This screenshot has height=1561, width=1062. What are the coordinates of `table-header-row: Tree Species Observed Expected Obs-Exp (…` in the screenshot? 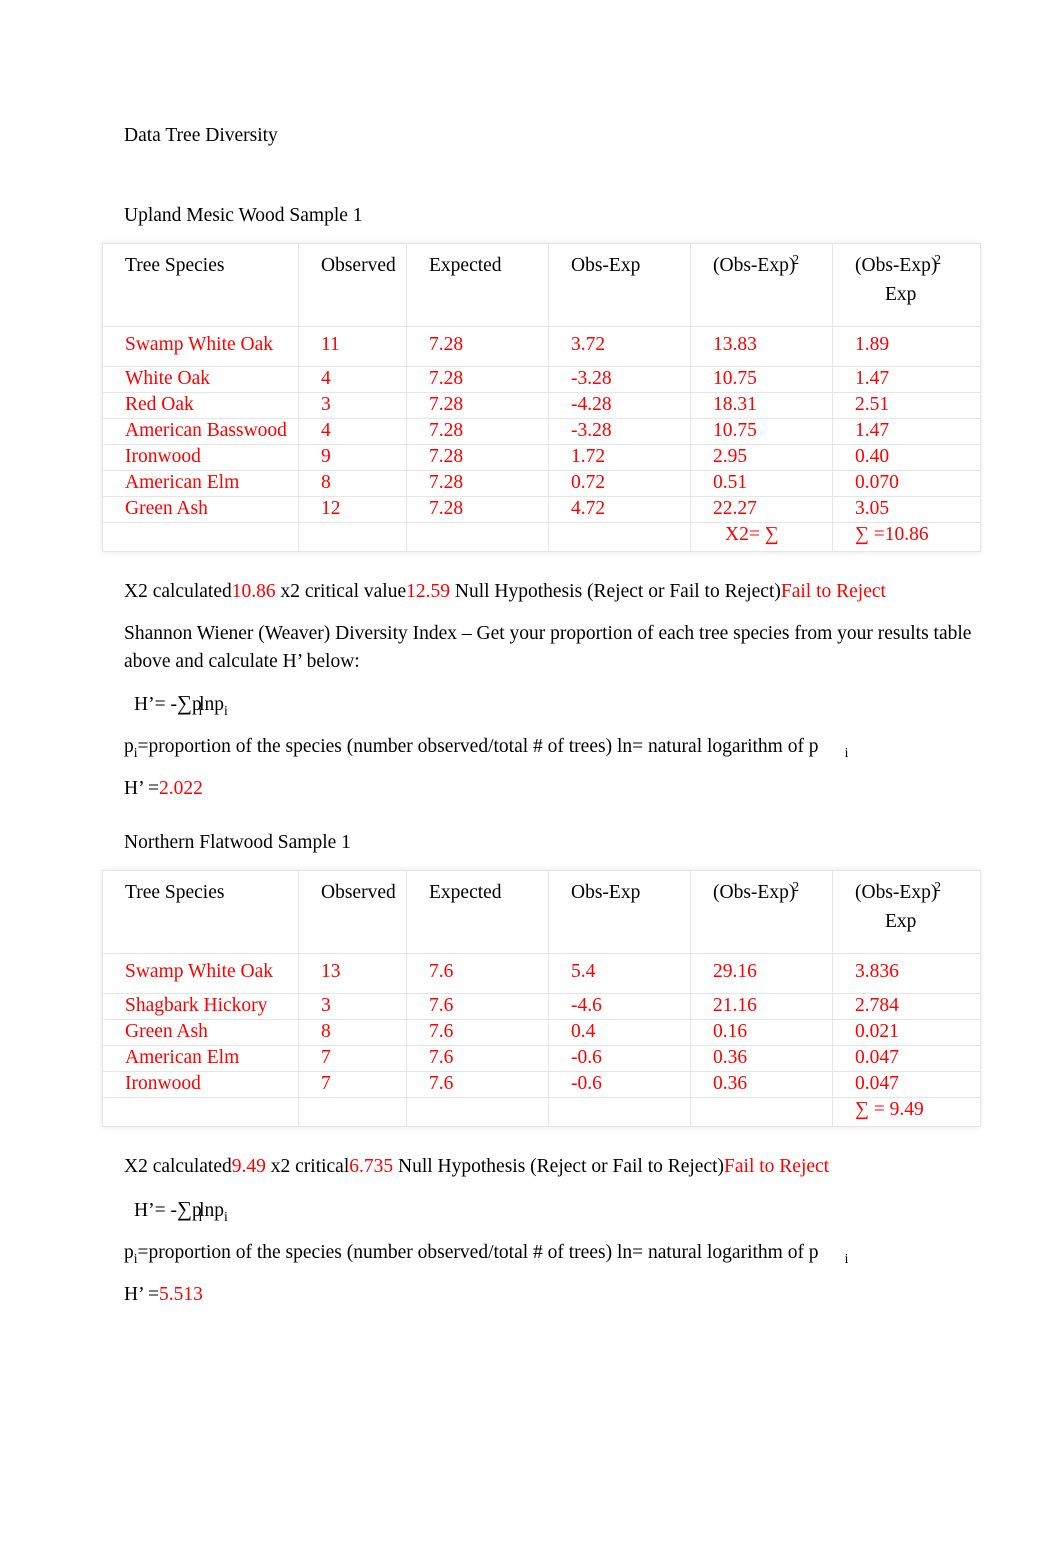 It's located at (541, 285).